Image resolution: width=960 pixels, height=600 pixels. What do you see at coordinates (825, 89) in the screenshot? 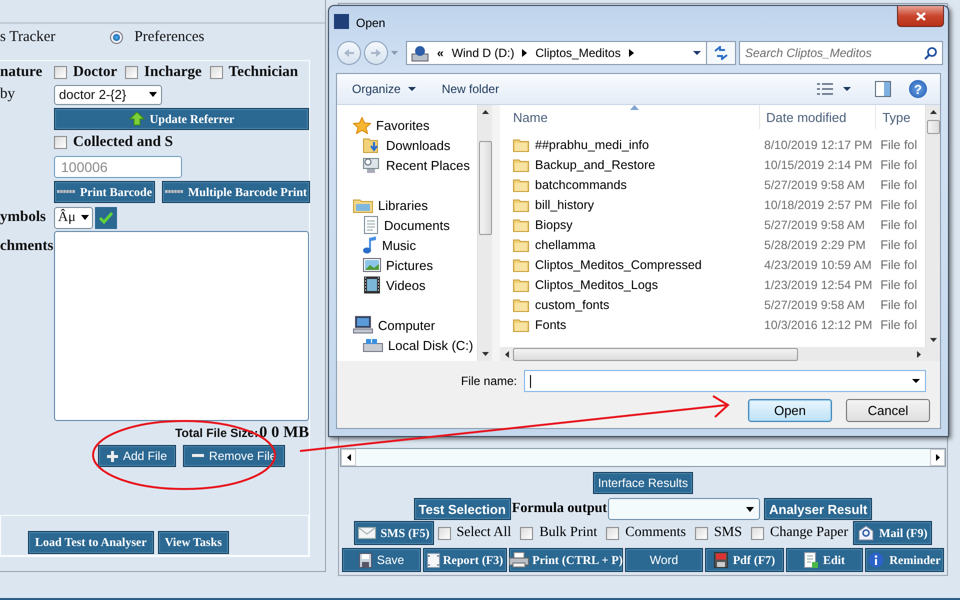
I see `view-list-icon` at bounding box center [825, 89].